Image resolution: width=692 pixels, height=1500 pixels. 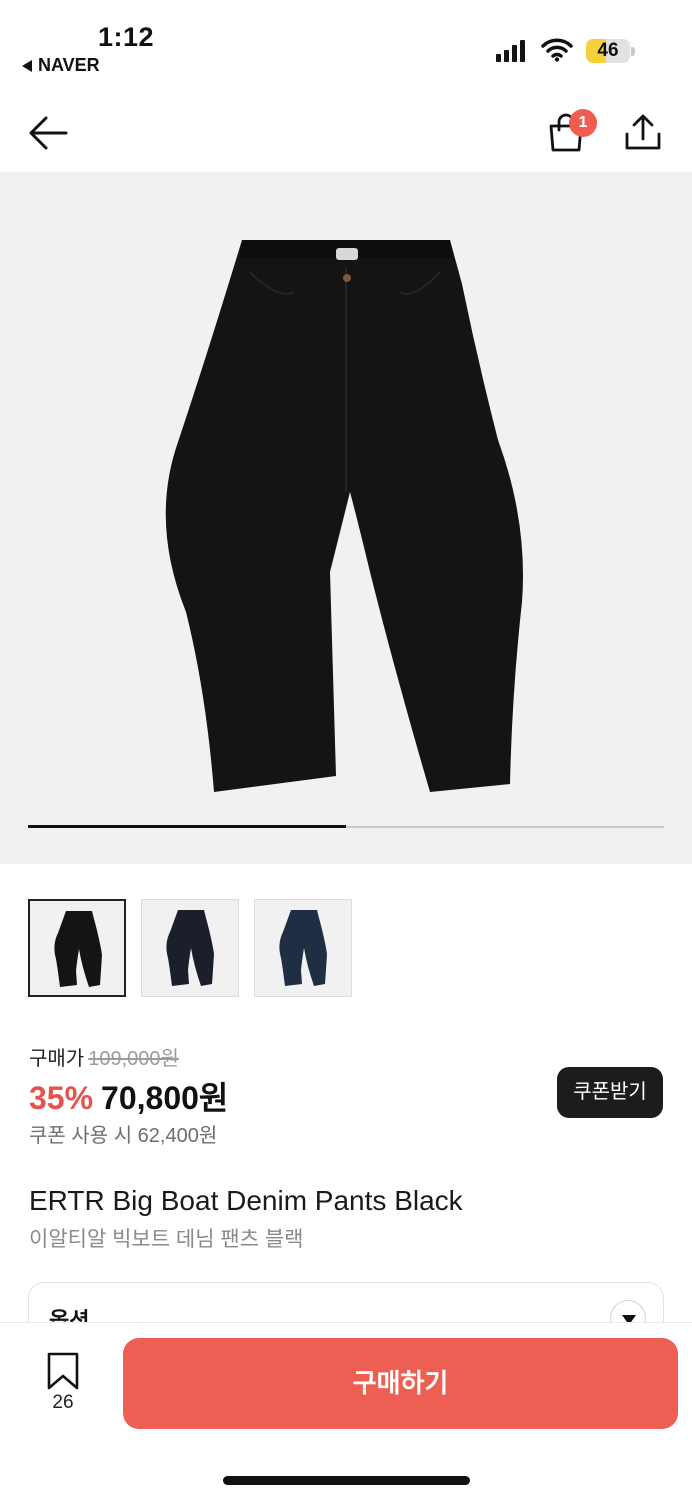 I want to click on image-progress-fill, so click(x=187, y=826).